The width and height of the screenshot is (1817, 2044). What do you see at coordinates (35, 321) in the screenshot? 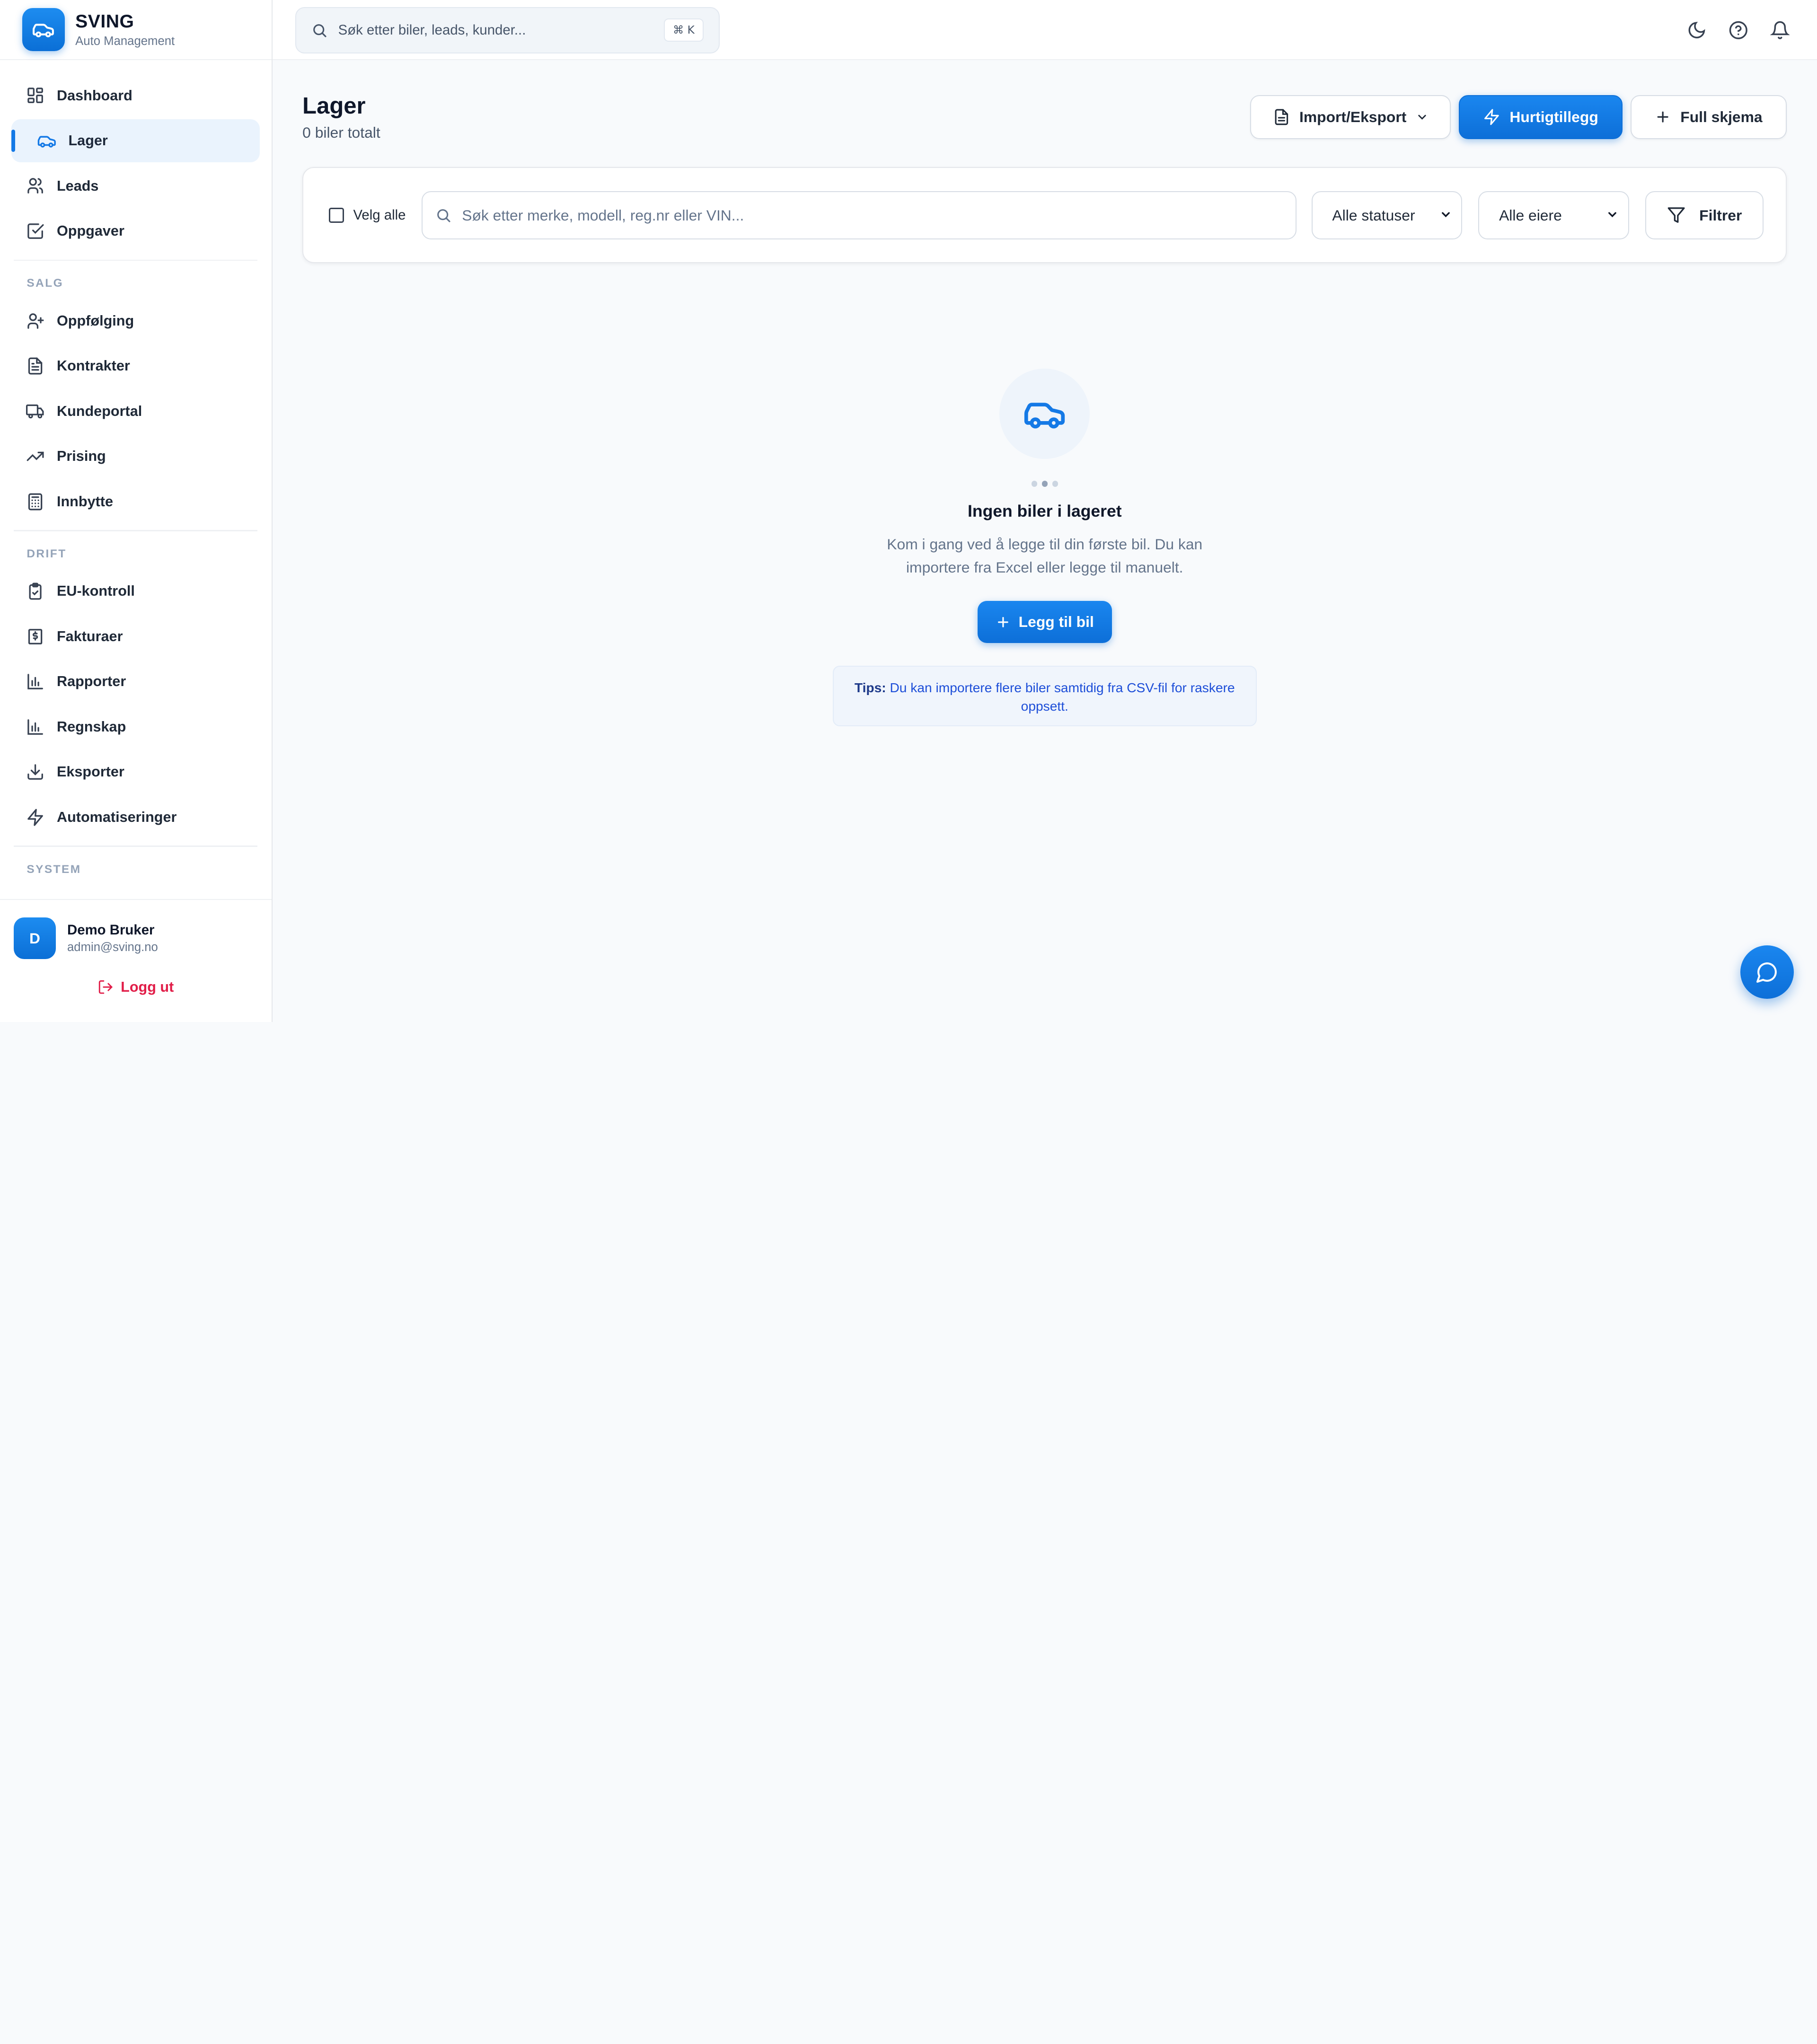
I see `user-plus-icon` at bounding box center [35, 321].